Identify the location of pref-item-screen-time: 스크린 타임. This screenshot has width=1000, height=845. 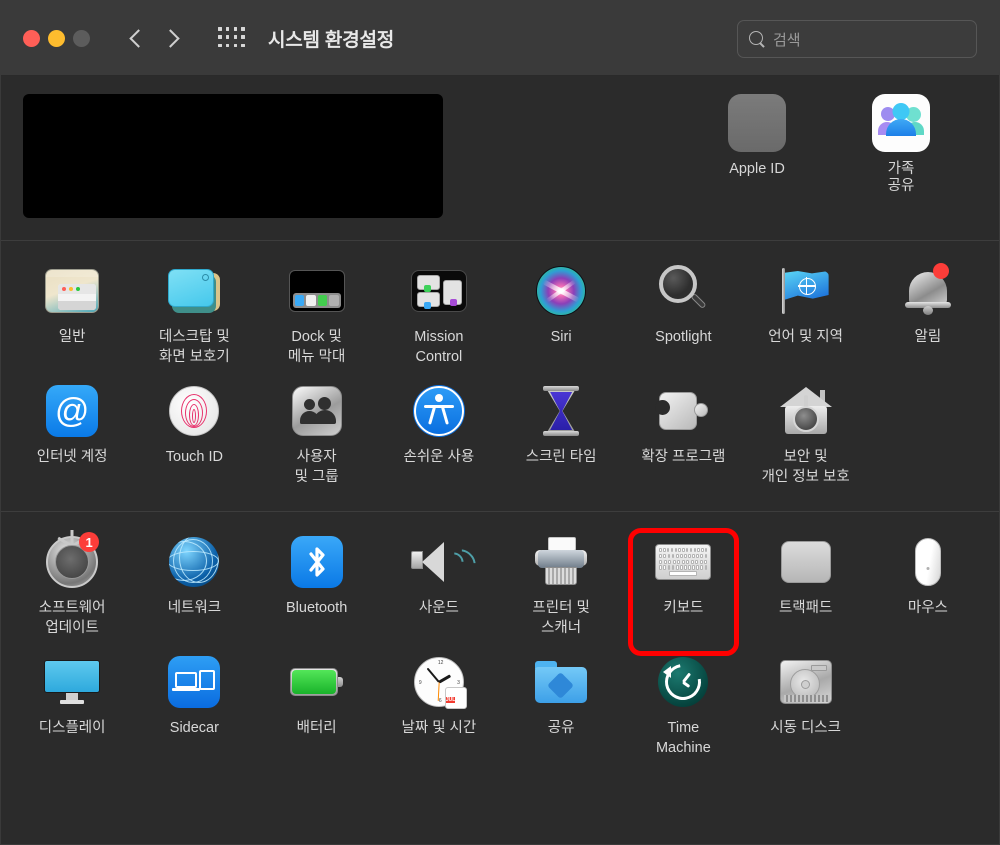
(561, 437).